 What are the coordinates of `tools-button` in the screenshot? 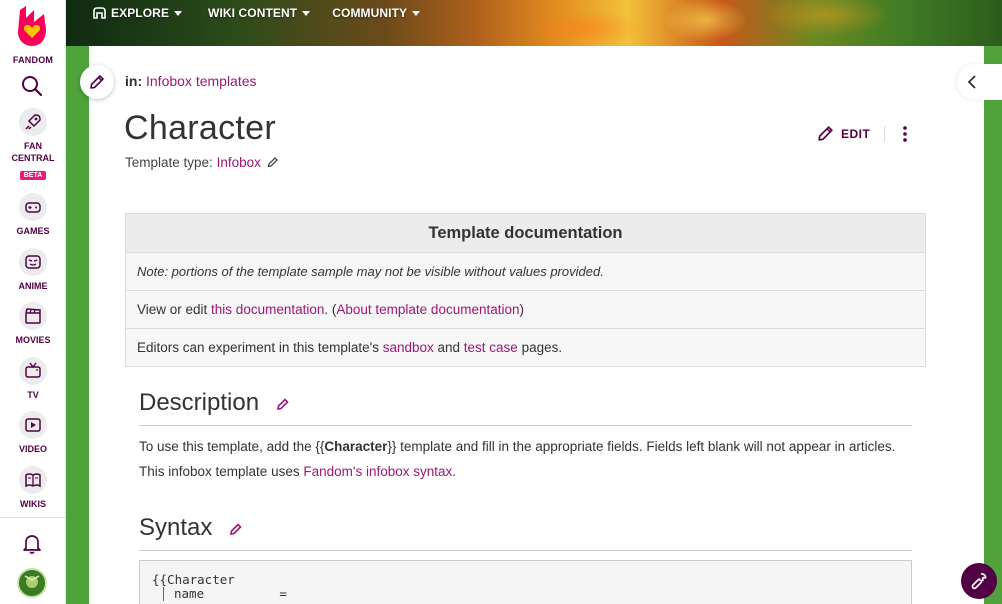 It's located at (979, 581).